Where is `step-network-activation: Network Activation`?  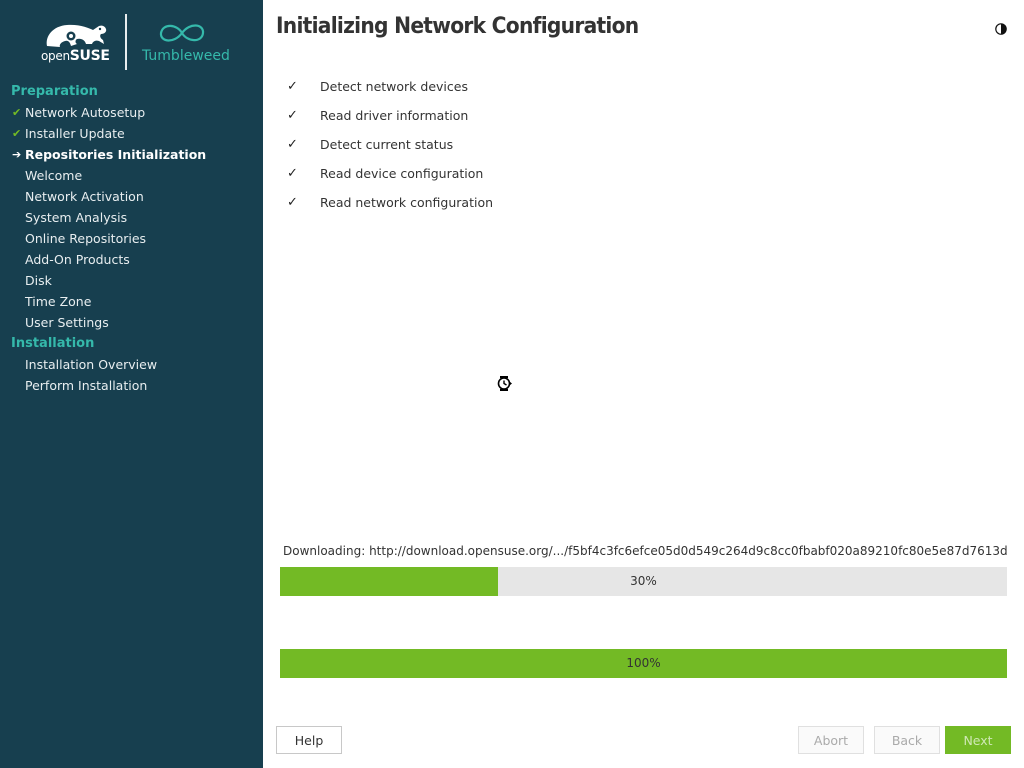 step-network-activation: Network Activation is located at coordinates (131, 196).